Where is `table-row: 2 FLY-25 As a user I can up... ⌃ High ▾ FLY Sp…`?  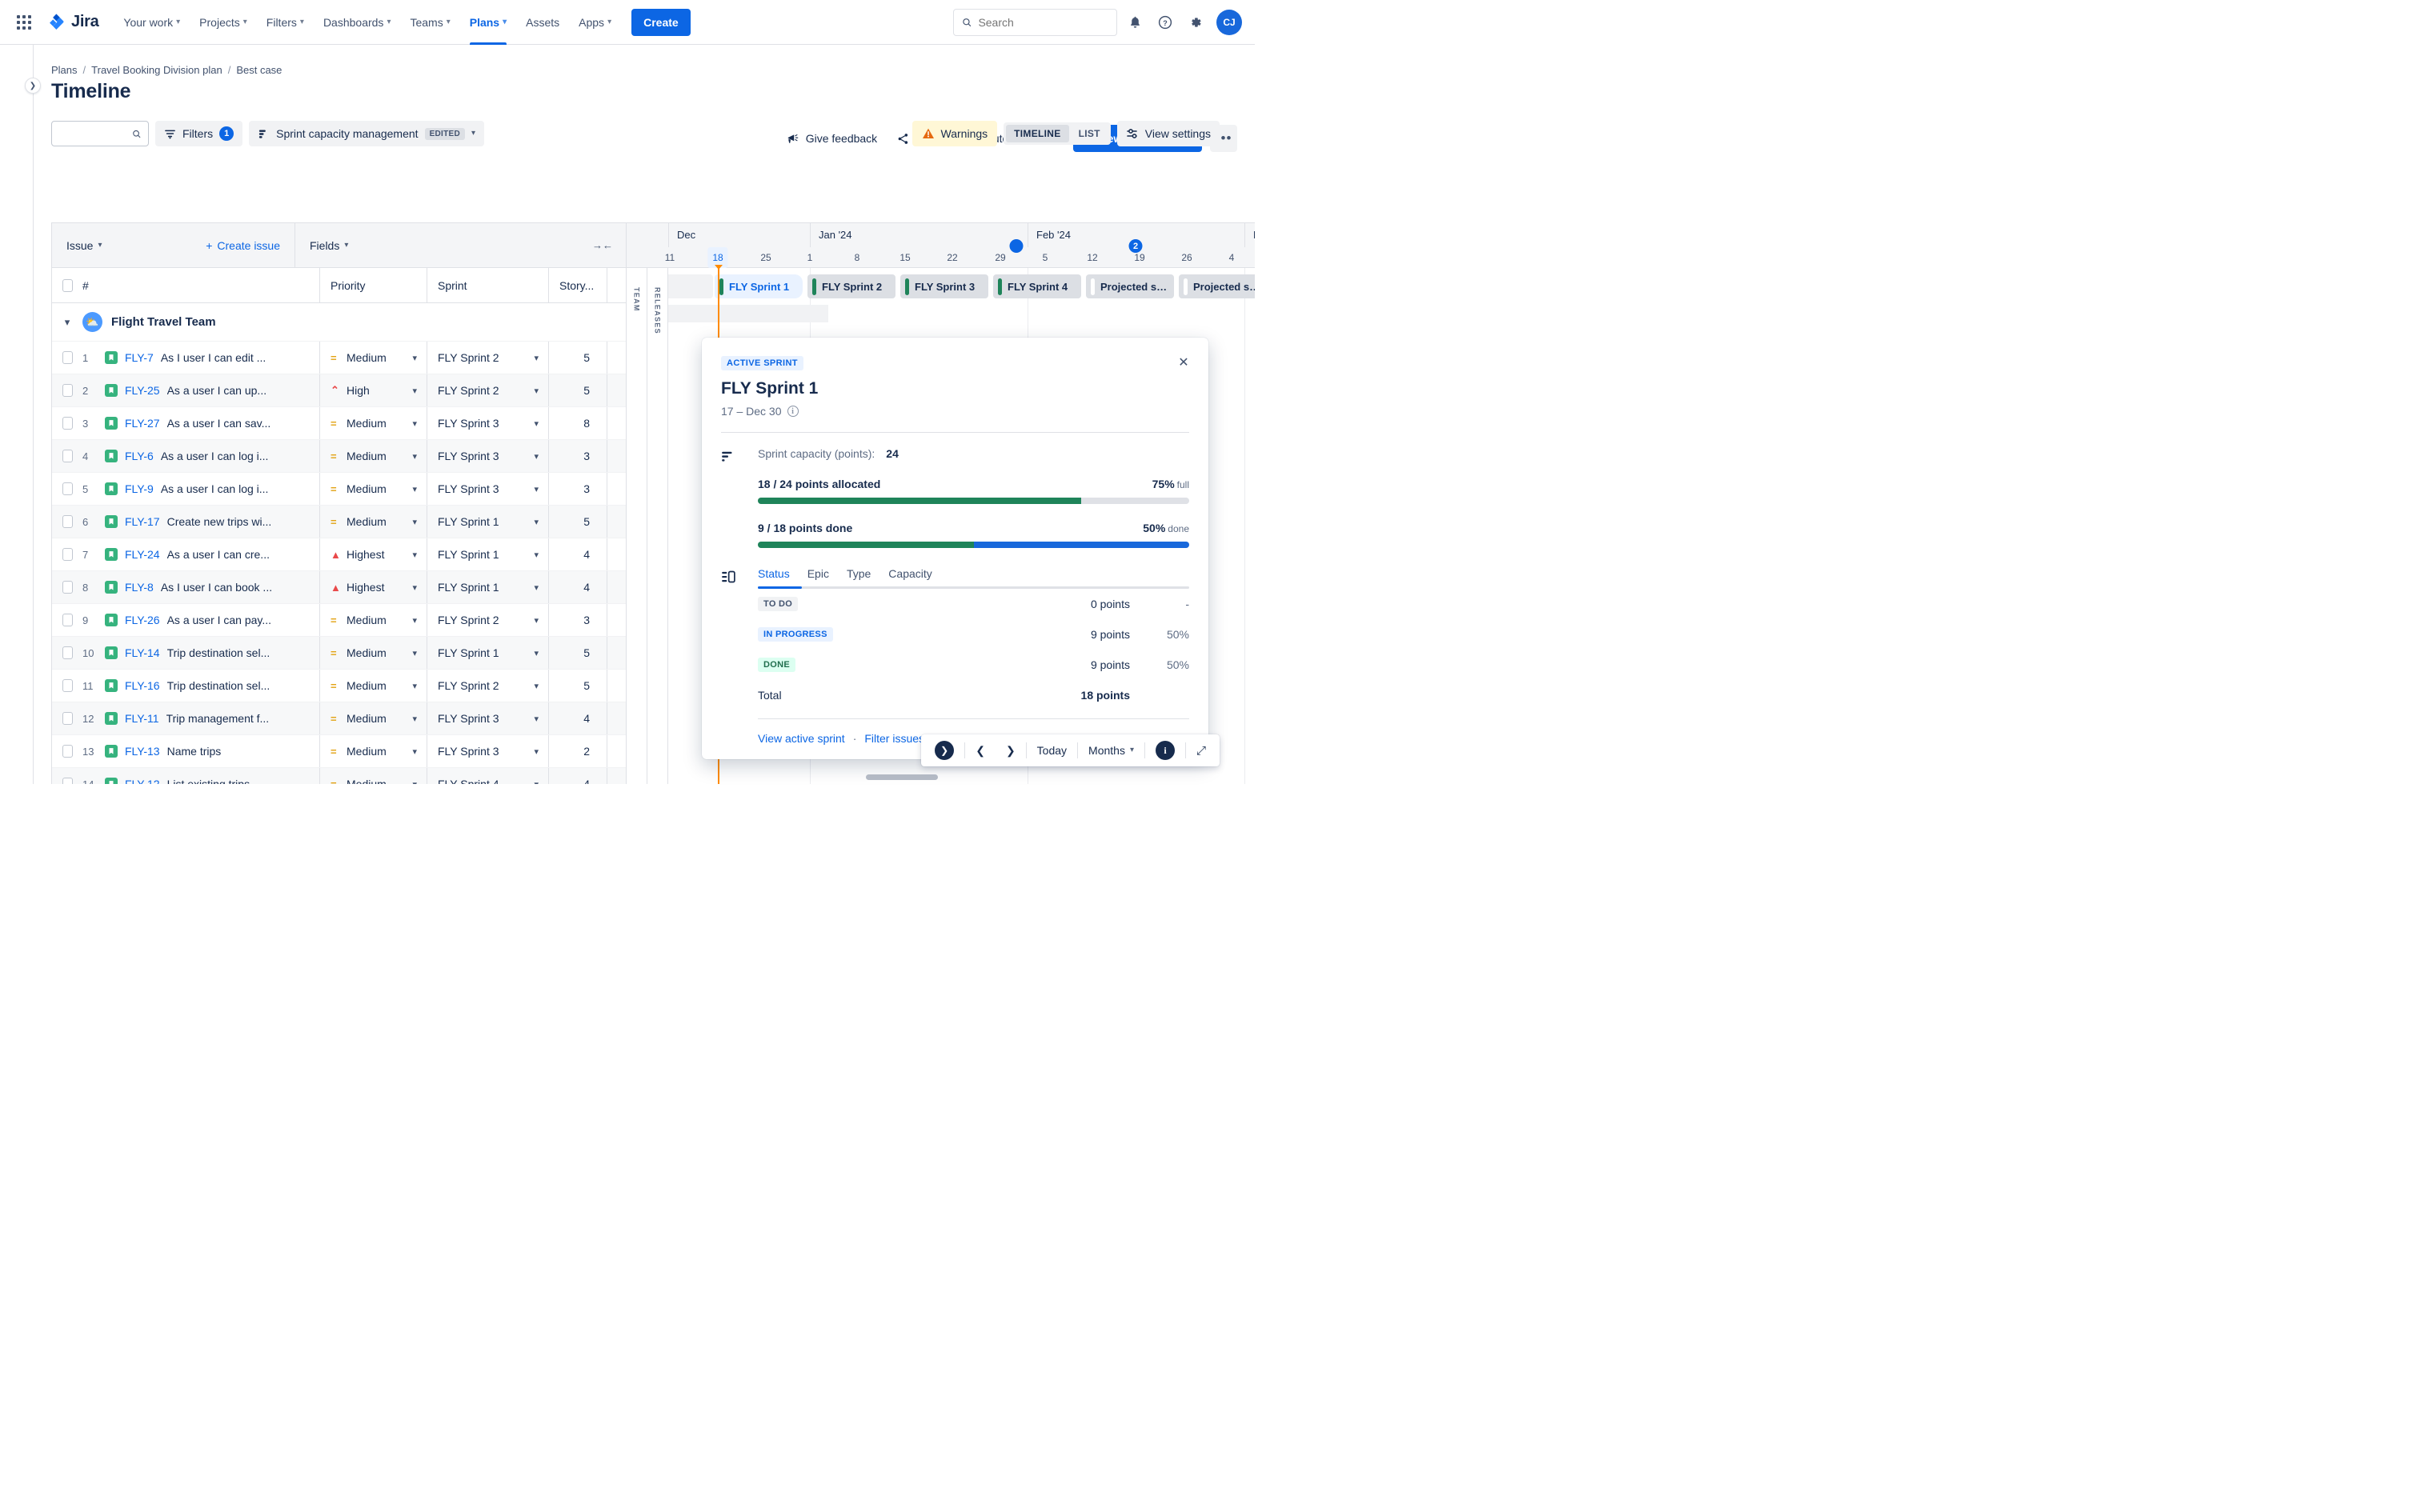
table-row: 2 FLY-25 As a user I can up... ⌃ High ▾ FLY Sp… is located at coordinates (339, 390).